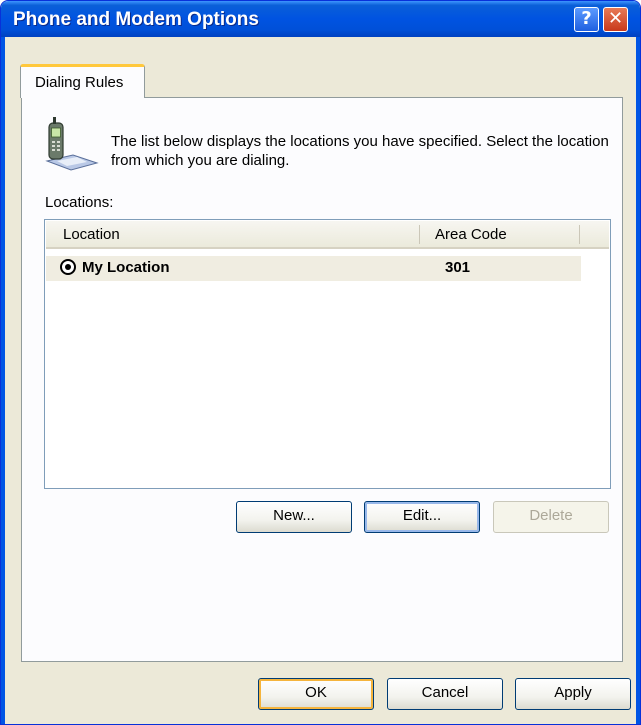  What do you see at coordinates (551, 517) in the screenshot?
I see `delete-button: Delete` at bounding box center [551, 517].